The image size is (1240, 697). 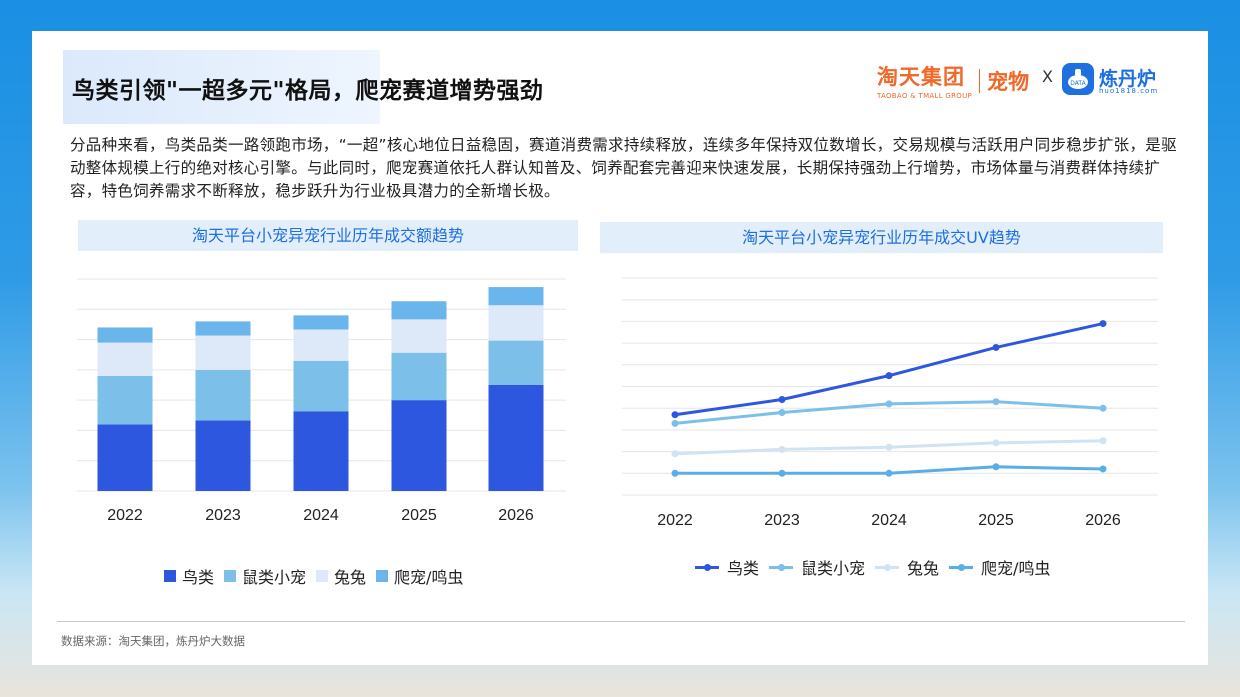 I want to click on line-chart-legend: 鸟类 鼠类小宠 兔兔 爬宠/鸣虫, so click(x=877, y=567).